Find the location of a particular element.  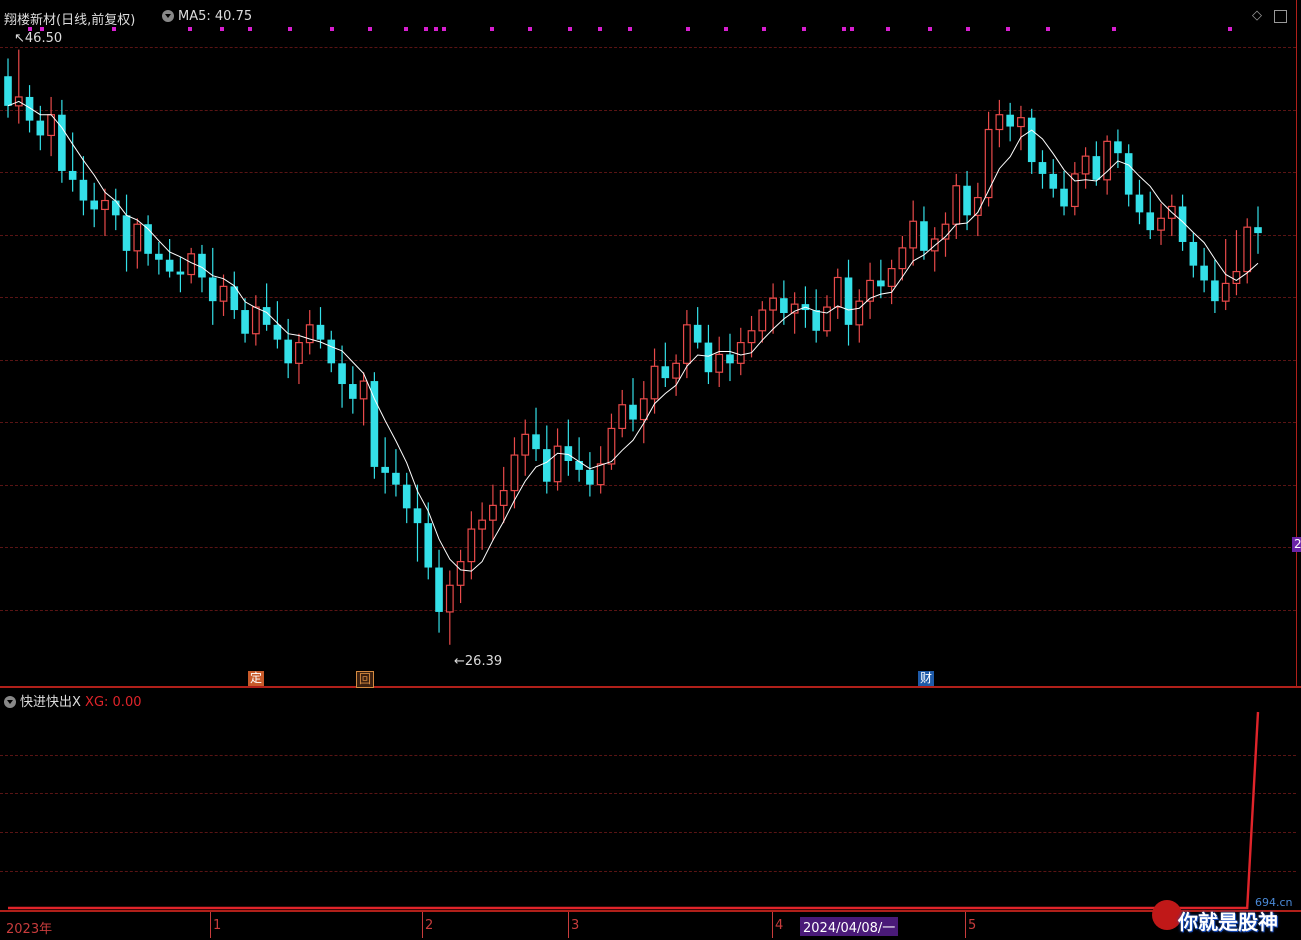

month-label: 2 is located at coordinates (429, 925).